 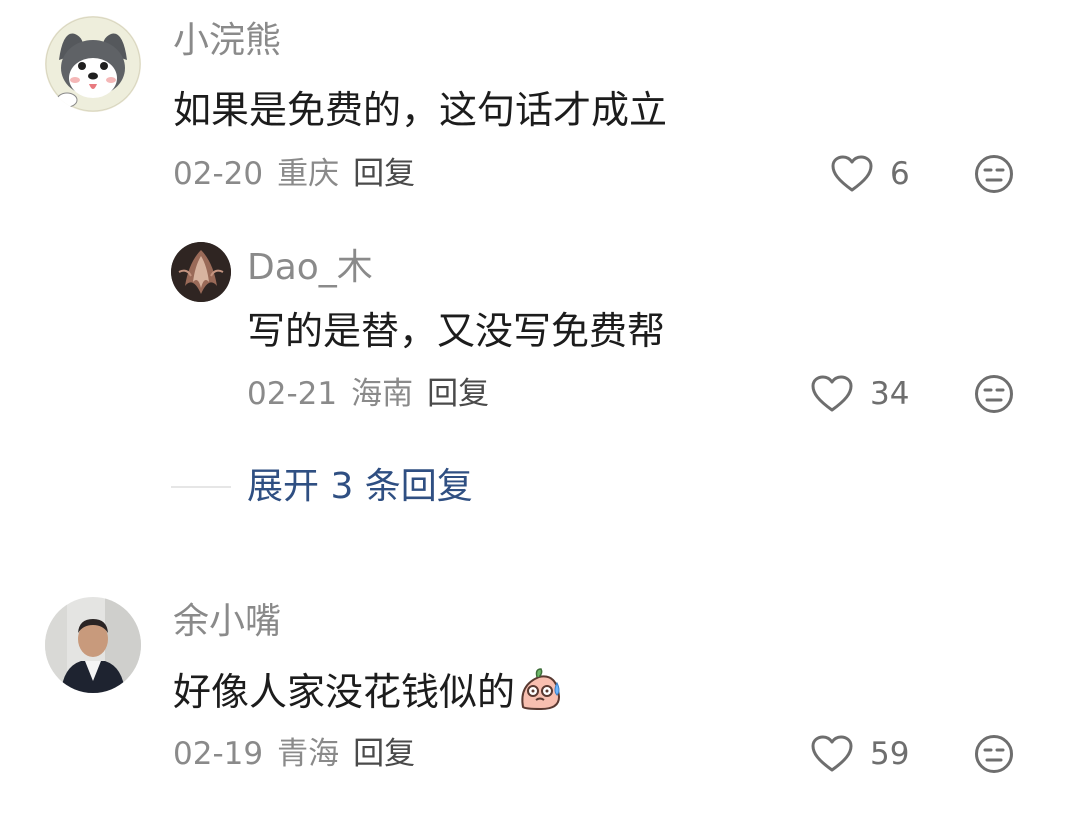 What do you see at coordinates (420, 110) in the screenshot?
I see `comment-text: 如果是免费的，这句话才成立` at bounding box center [420, 110].